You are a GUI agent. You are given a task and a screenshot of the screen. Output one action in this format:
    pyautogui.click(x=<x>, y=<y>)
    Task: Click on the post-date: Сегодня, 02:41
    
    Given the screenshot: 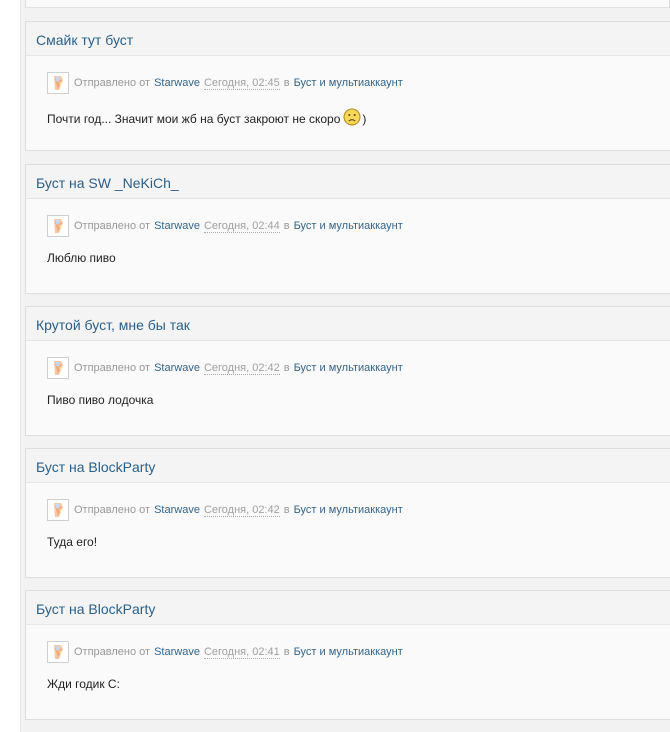 What is the action you would take?
    pyautogui.click(x=241, y=652)
    